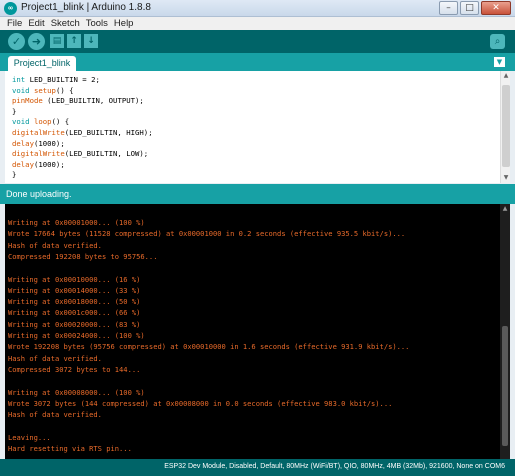  What do you see at coordinates (124, 23) in the screenshot?
I see `menu-help: Help` at bounding box center [124, 23].